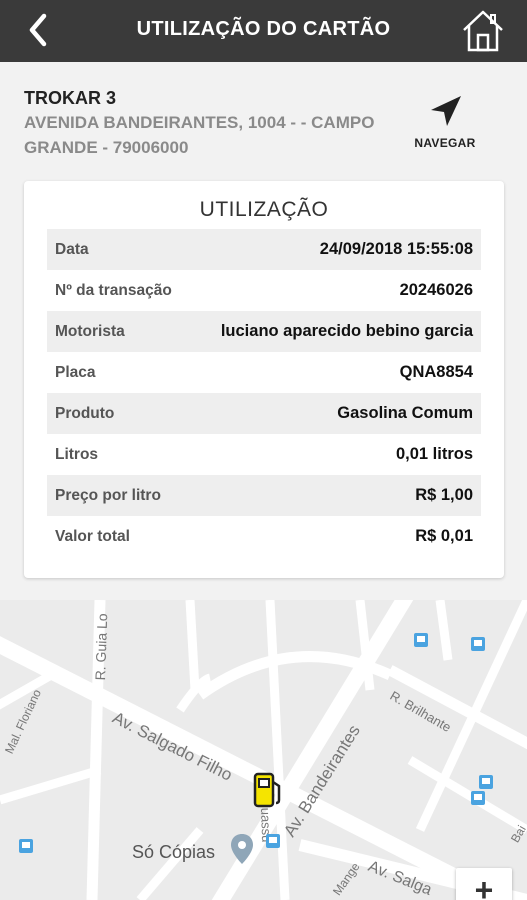 The width and height of the screenshot is (527, 900). Describe the element at coordinates (436, 290) in the screenshot. I see `row-value: 20246026` at that location.